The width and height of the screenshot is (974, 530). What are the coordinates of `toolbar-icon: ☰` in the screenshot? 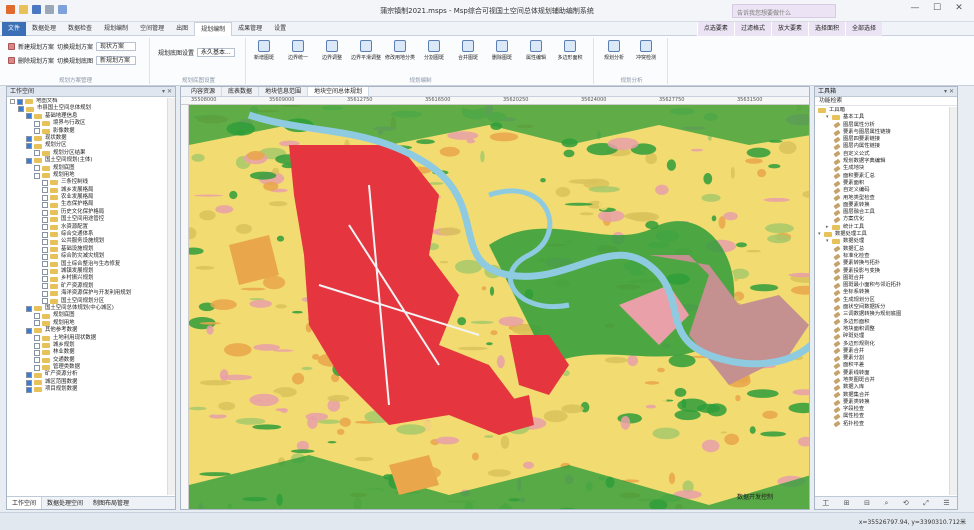 It's located at (946, 503).